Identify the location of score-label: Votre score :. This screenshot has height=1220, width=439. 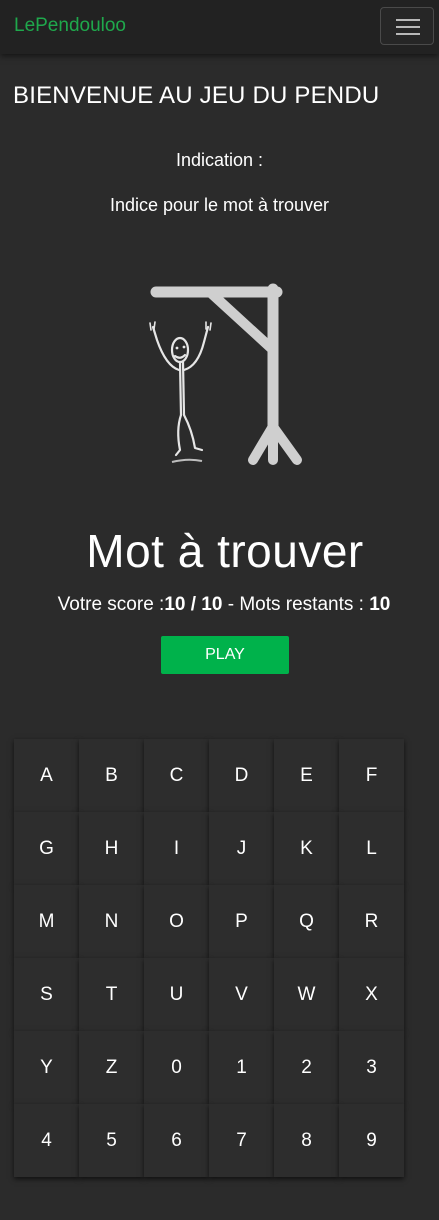
(111, 604).